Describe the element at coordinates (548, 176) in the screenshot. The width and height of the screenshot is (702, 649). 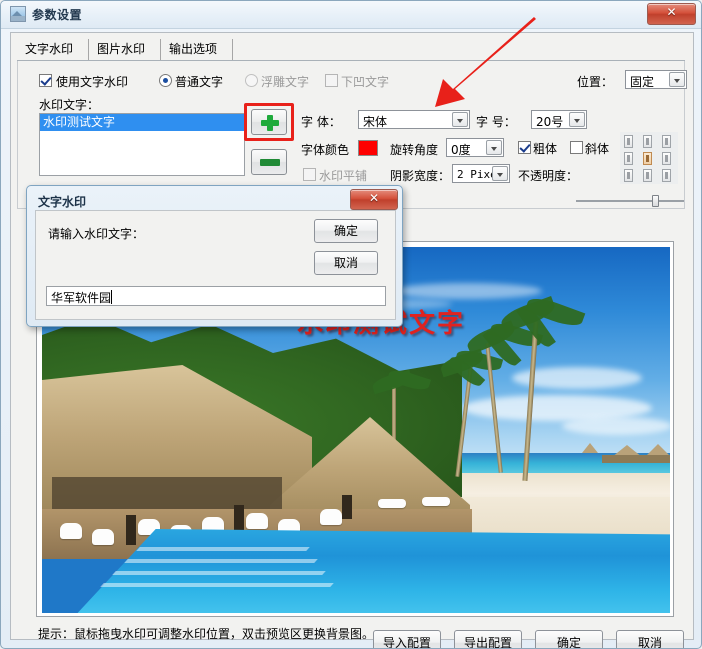
I see `opacity-label: 不透明度：` at that location.